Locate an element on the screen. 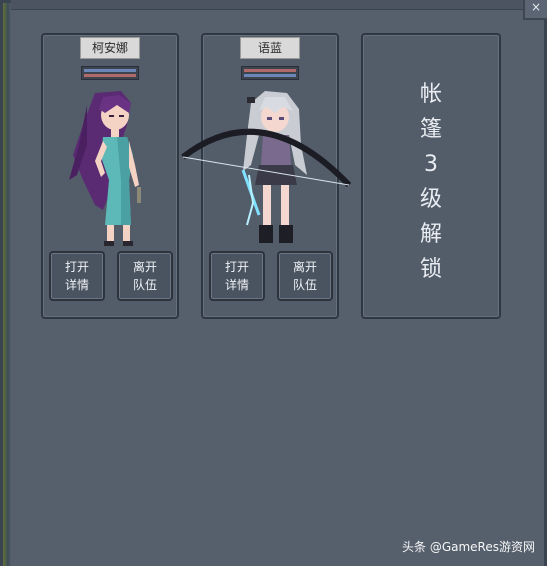 This screenshot has width=547, height=566. hair-bow is located at coordinates (251, 100).